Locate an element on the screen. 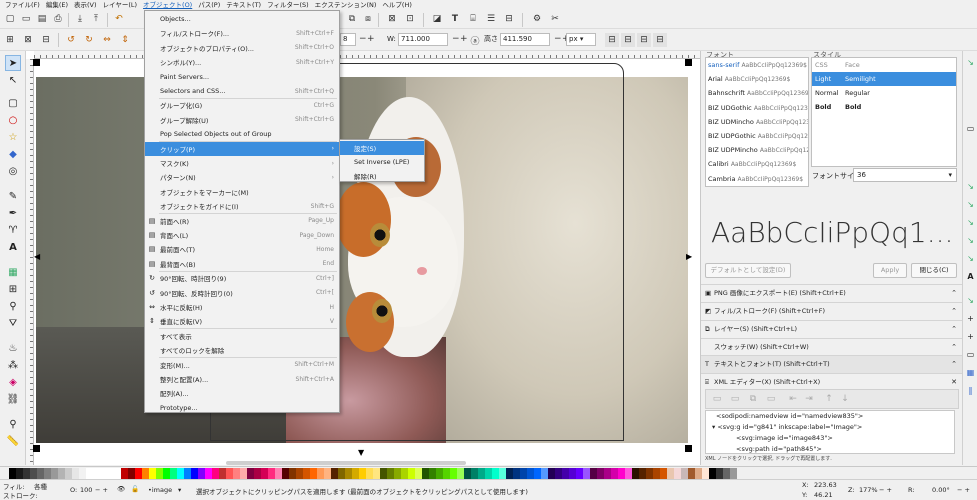 The image size is (977, 500). menu-item: エクステンション(N) is located at coordinates (346, 5).